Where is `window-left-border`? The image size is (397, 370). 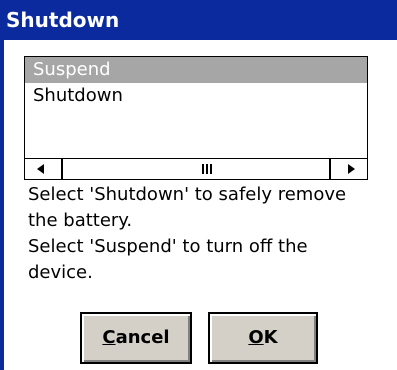 window-left-border is located at coordinates (2, 205).